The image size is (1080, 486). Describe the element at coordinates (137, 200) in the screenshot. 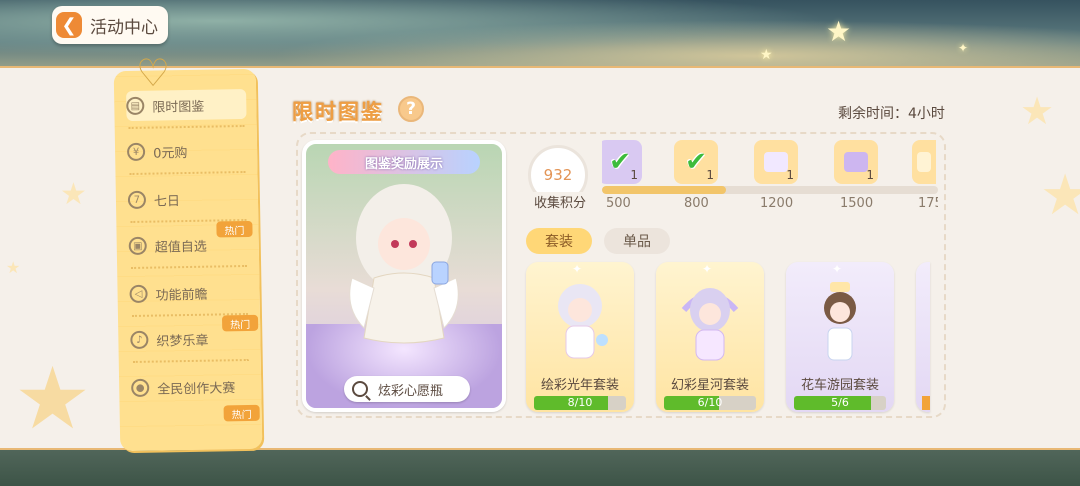

I see `seven-day-icon: 7` at that location.